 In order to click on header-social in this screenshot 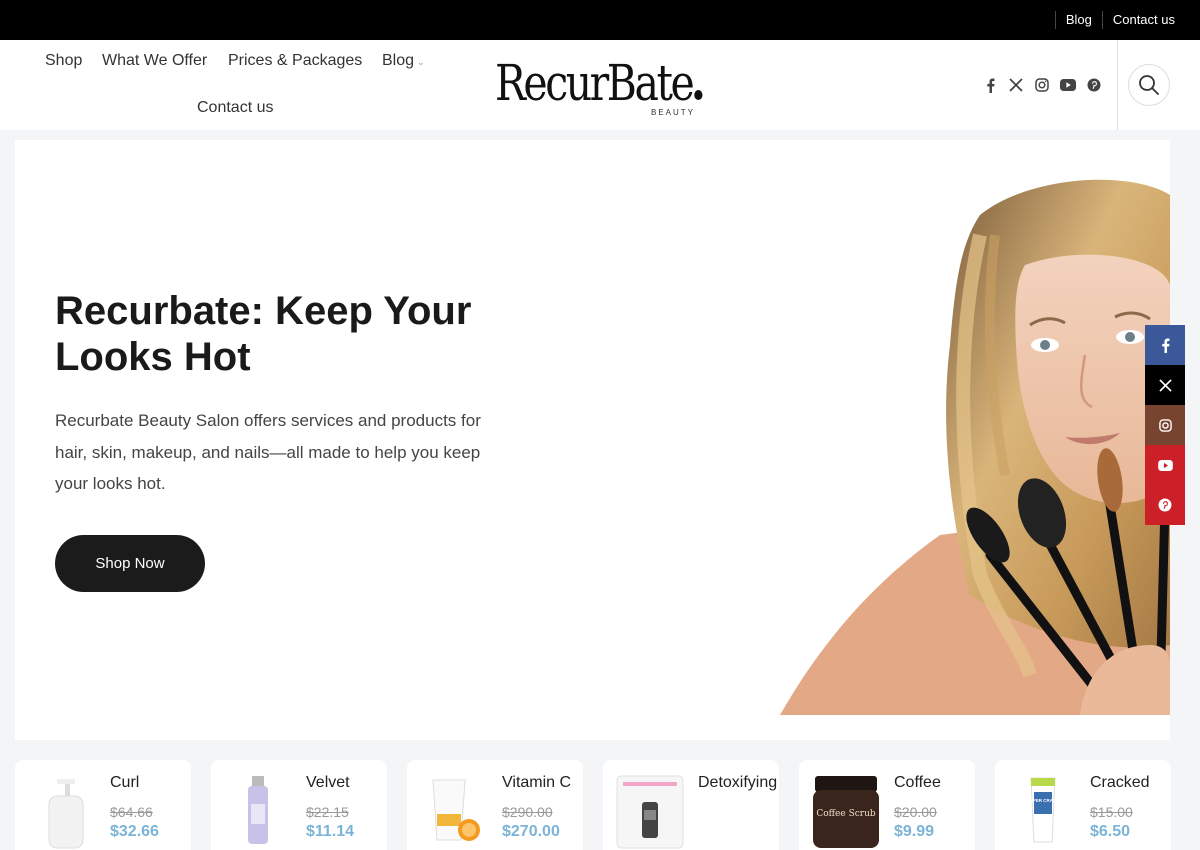, I will do `click(1042, 85)`.